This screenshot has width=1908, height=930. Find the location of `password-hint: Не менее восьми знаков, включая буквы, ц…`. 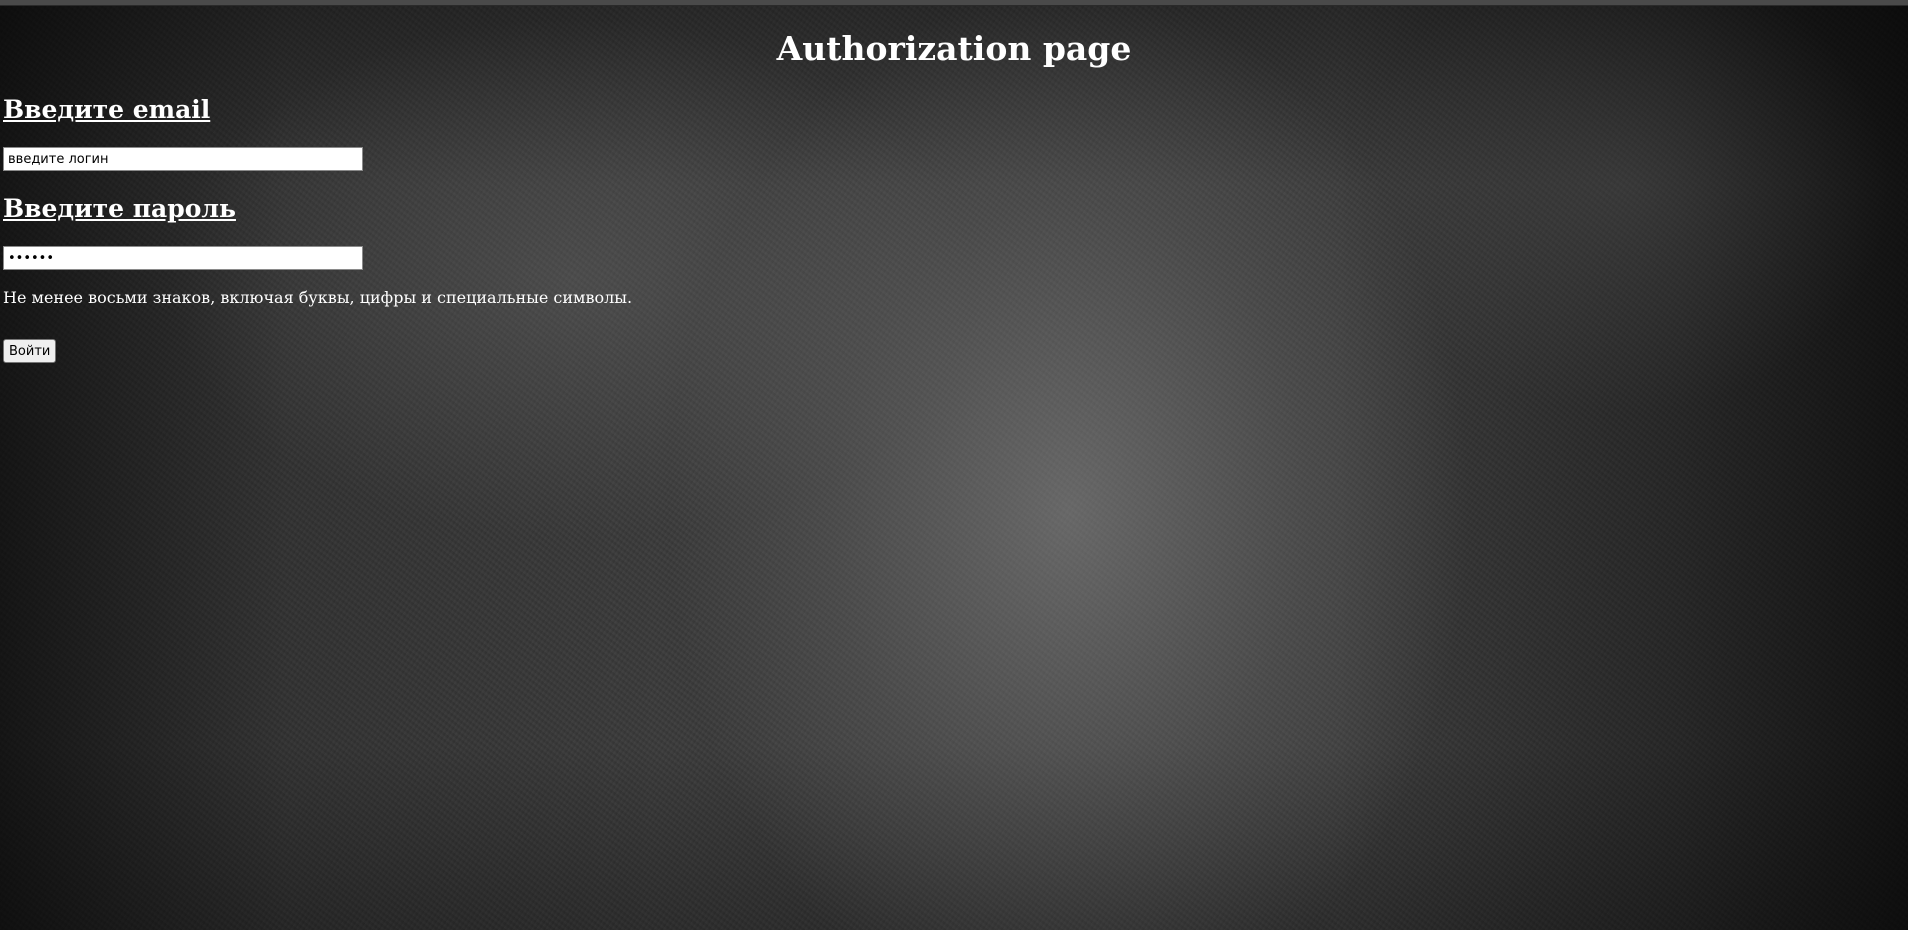

password-hint: Не менее восьми знаков, включая буквы, ц… is located at coordinates (318, 297).